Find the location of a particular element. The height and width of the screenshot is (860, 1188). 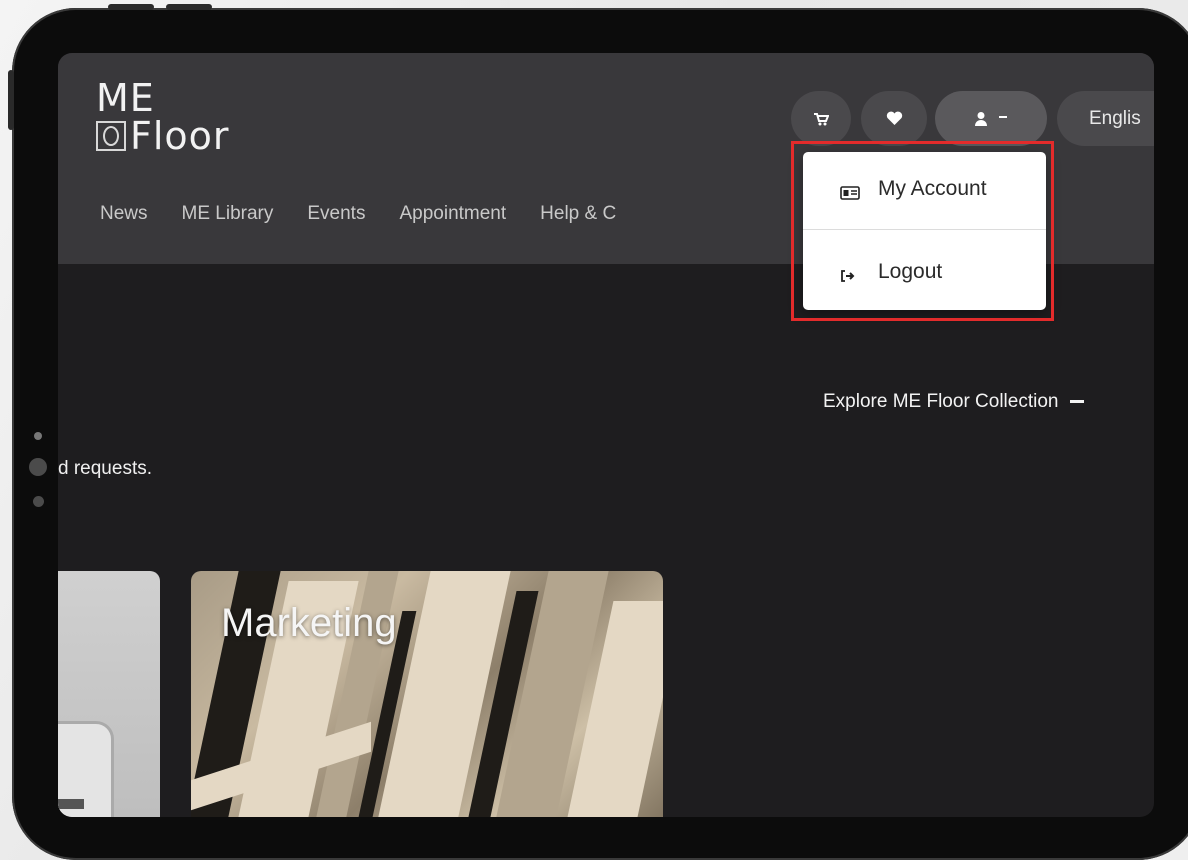

user-menu-button is located at coordinates (991, 118).